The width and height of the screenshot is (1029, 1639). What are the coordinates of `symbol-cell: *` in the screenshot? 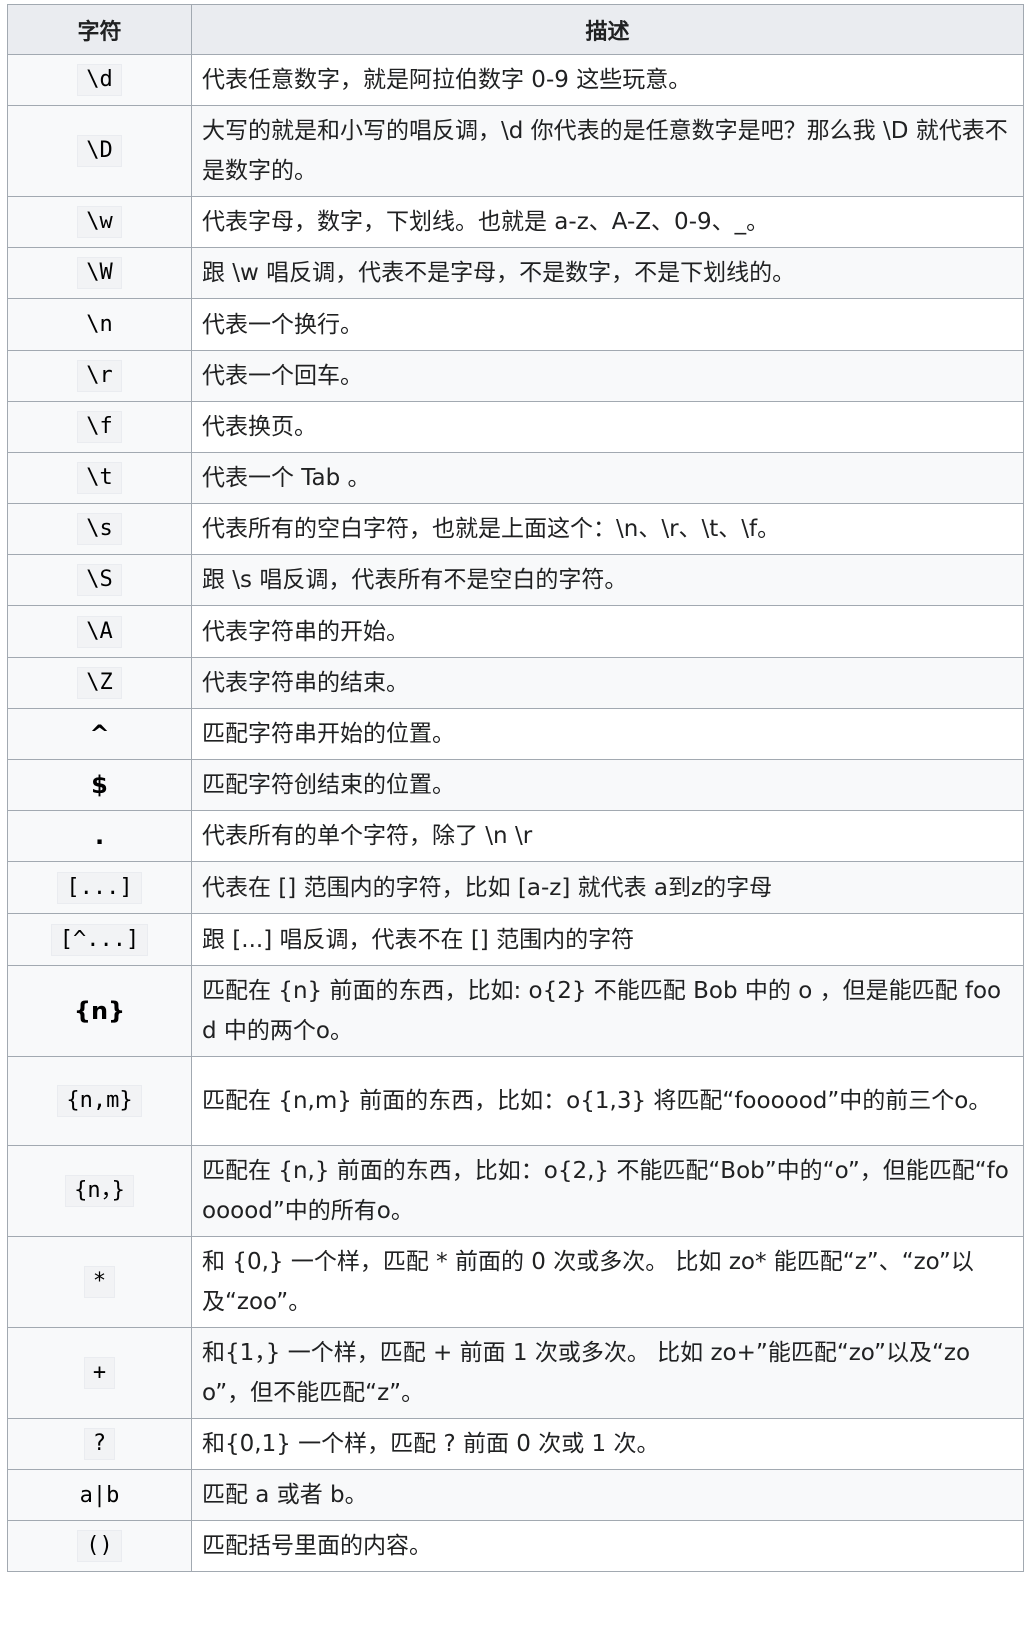 It's located at (99, 1282).